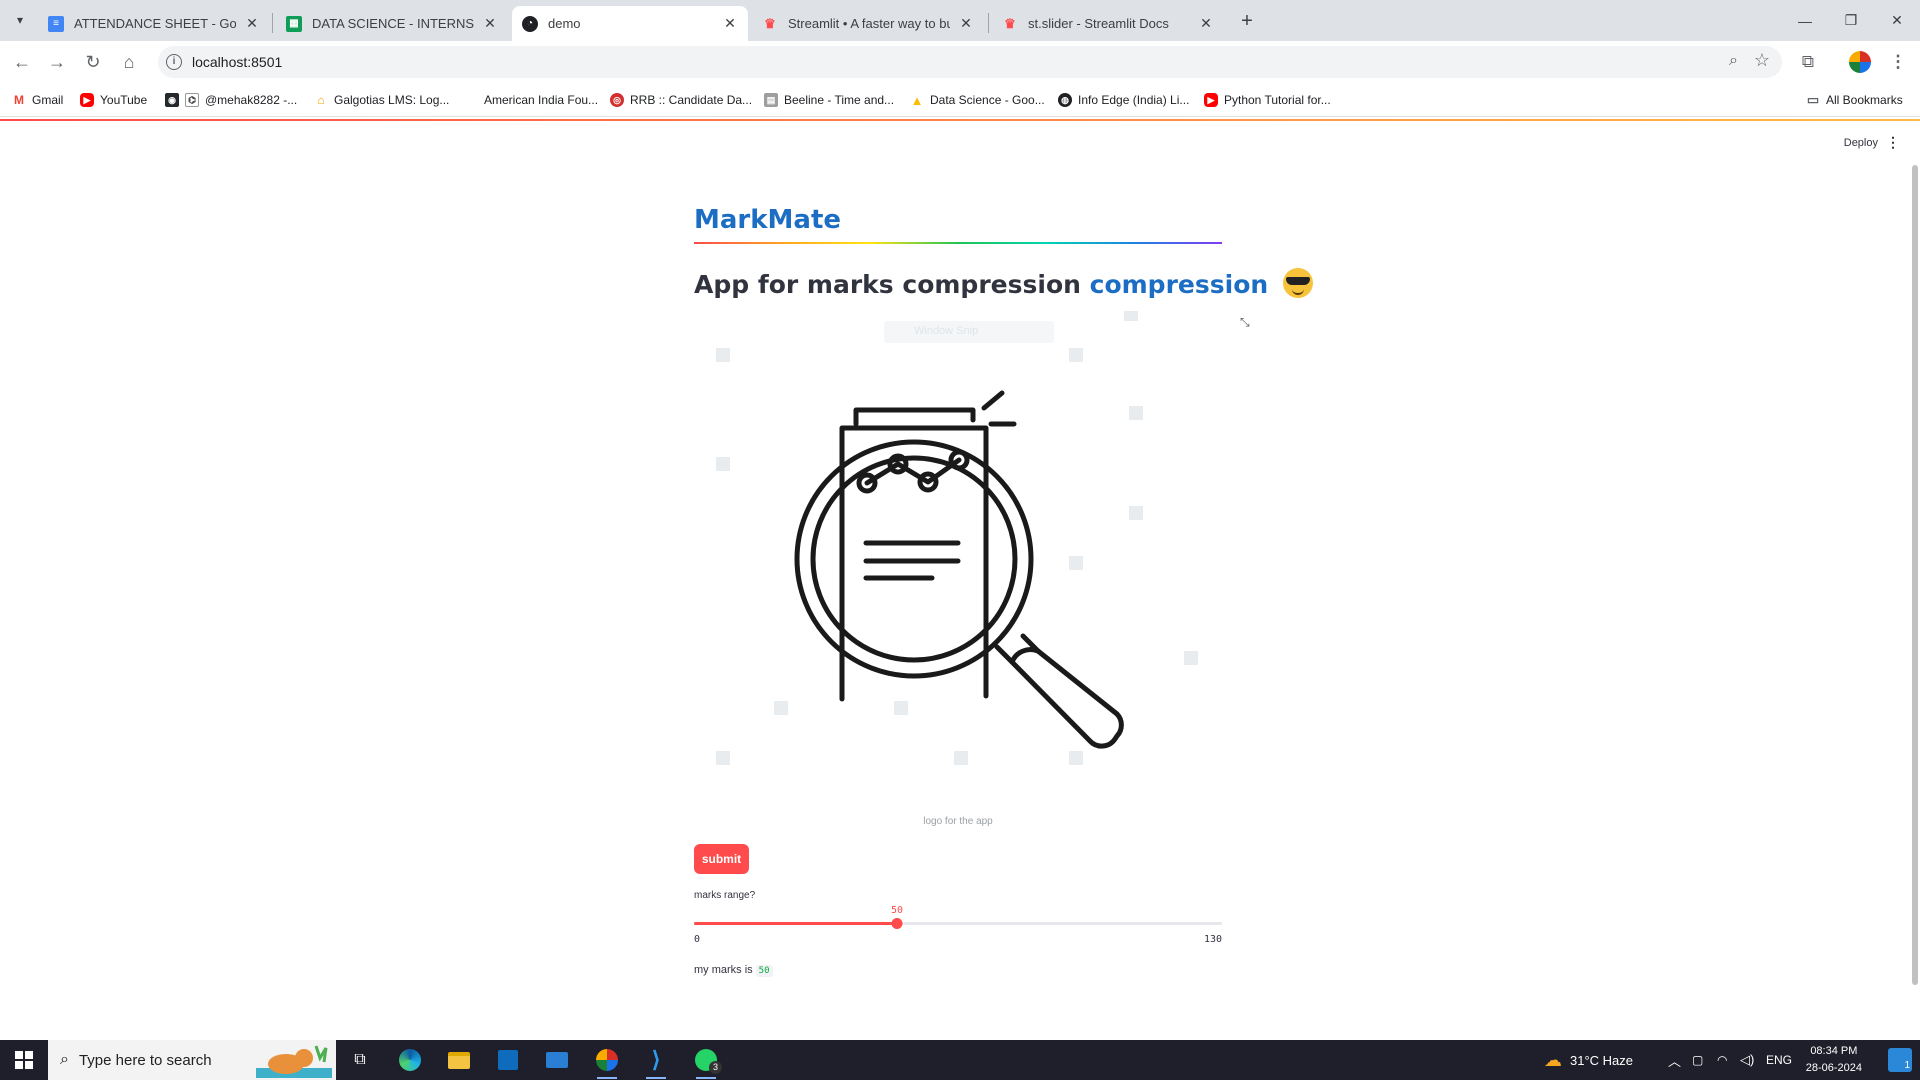  Describe the element at coordinates (154, 23) in the screenshot. I see `tab-attendance-sheet: ≡ ATTENDANCE SHEET - Google Docs ✕` at that location.